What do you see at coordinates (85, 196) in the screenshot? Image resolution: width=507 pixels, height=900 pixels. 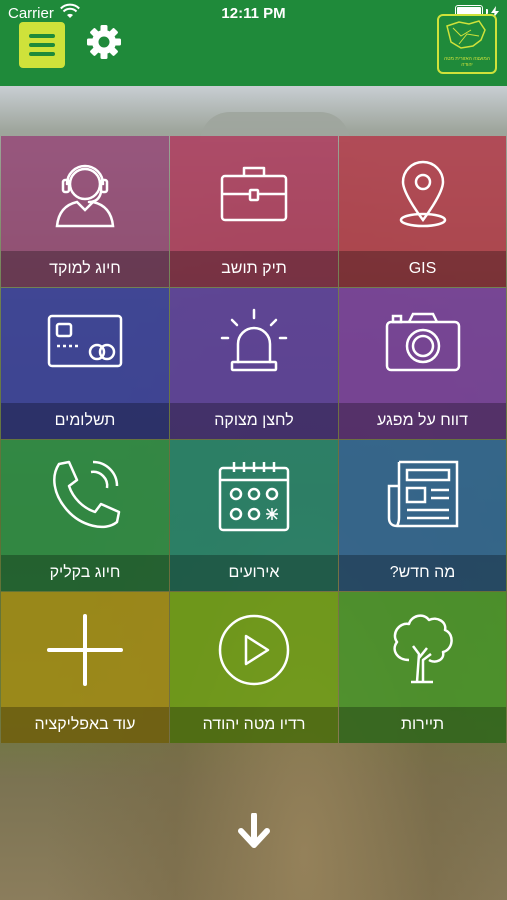 I see `headset-agent-icon` at bounding box center [85, 196].